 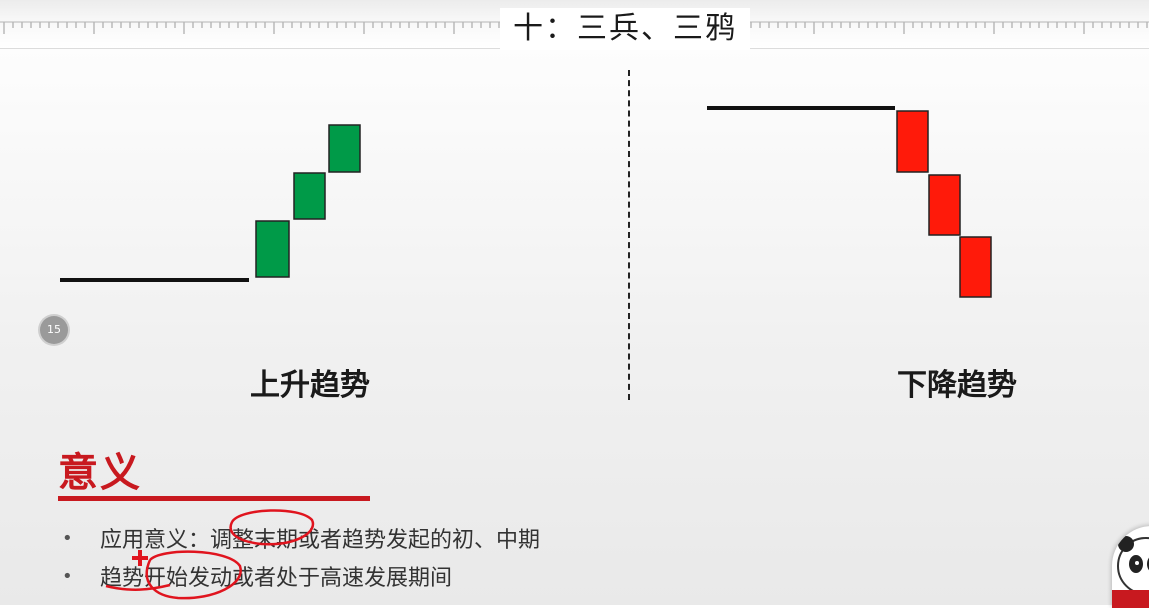 I want to click on replay-15-icon: 15, so click(x=54, y=330).